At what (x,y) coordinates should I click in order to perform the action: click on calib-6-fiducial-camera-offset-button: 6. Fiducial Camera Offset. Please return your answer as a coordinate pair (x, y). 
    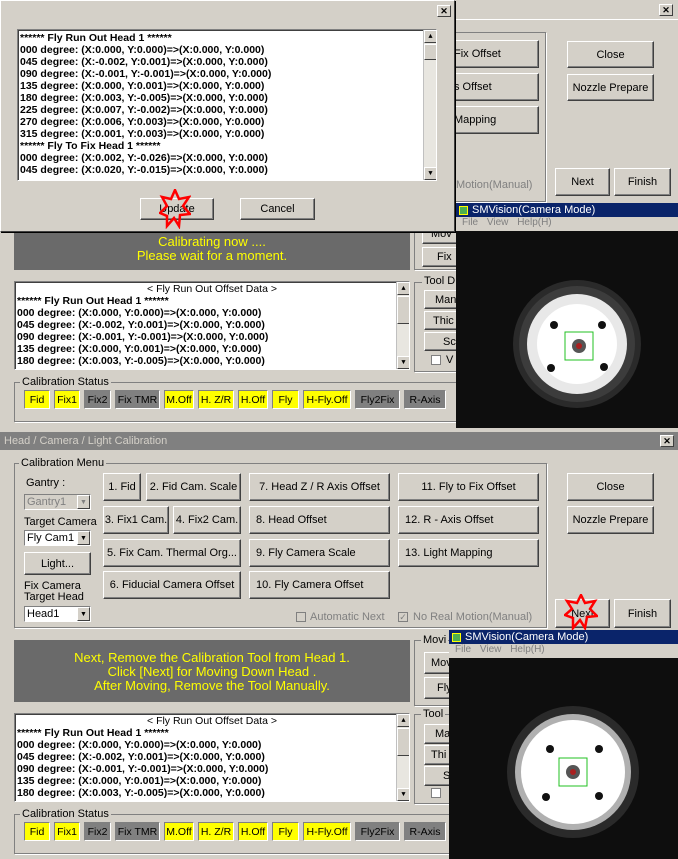
    Looking at the image, I should click on (172, 585).